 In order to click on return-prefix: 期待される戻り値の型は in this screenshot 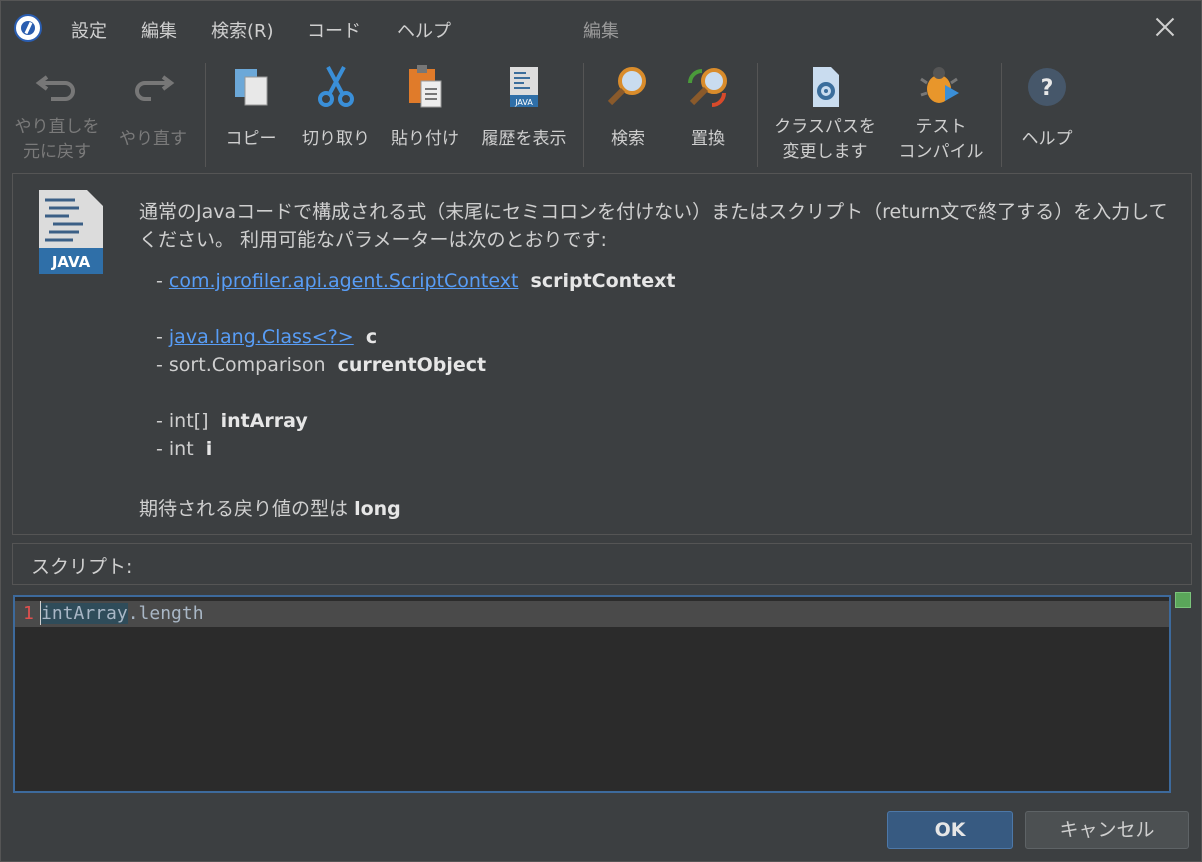, I will do `click(244, 509)`.